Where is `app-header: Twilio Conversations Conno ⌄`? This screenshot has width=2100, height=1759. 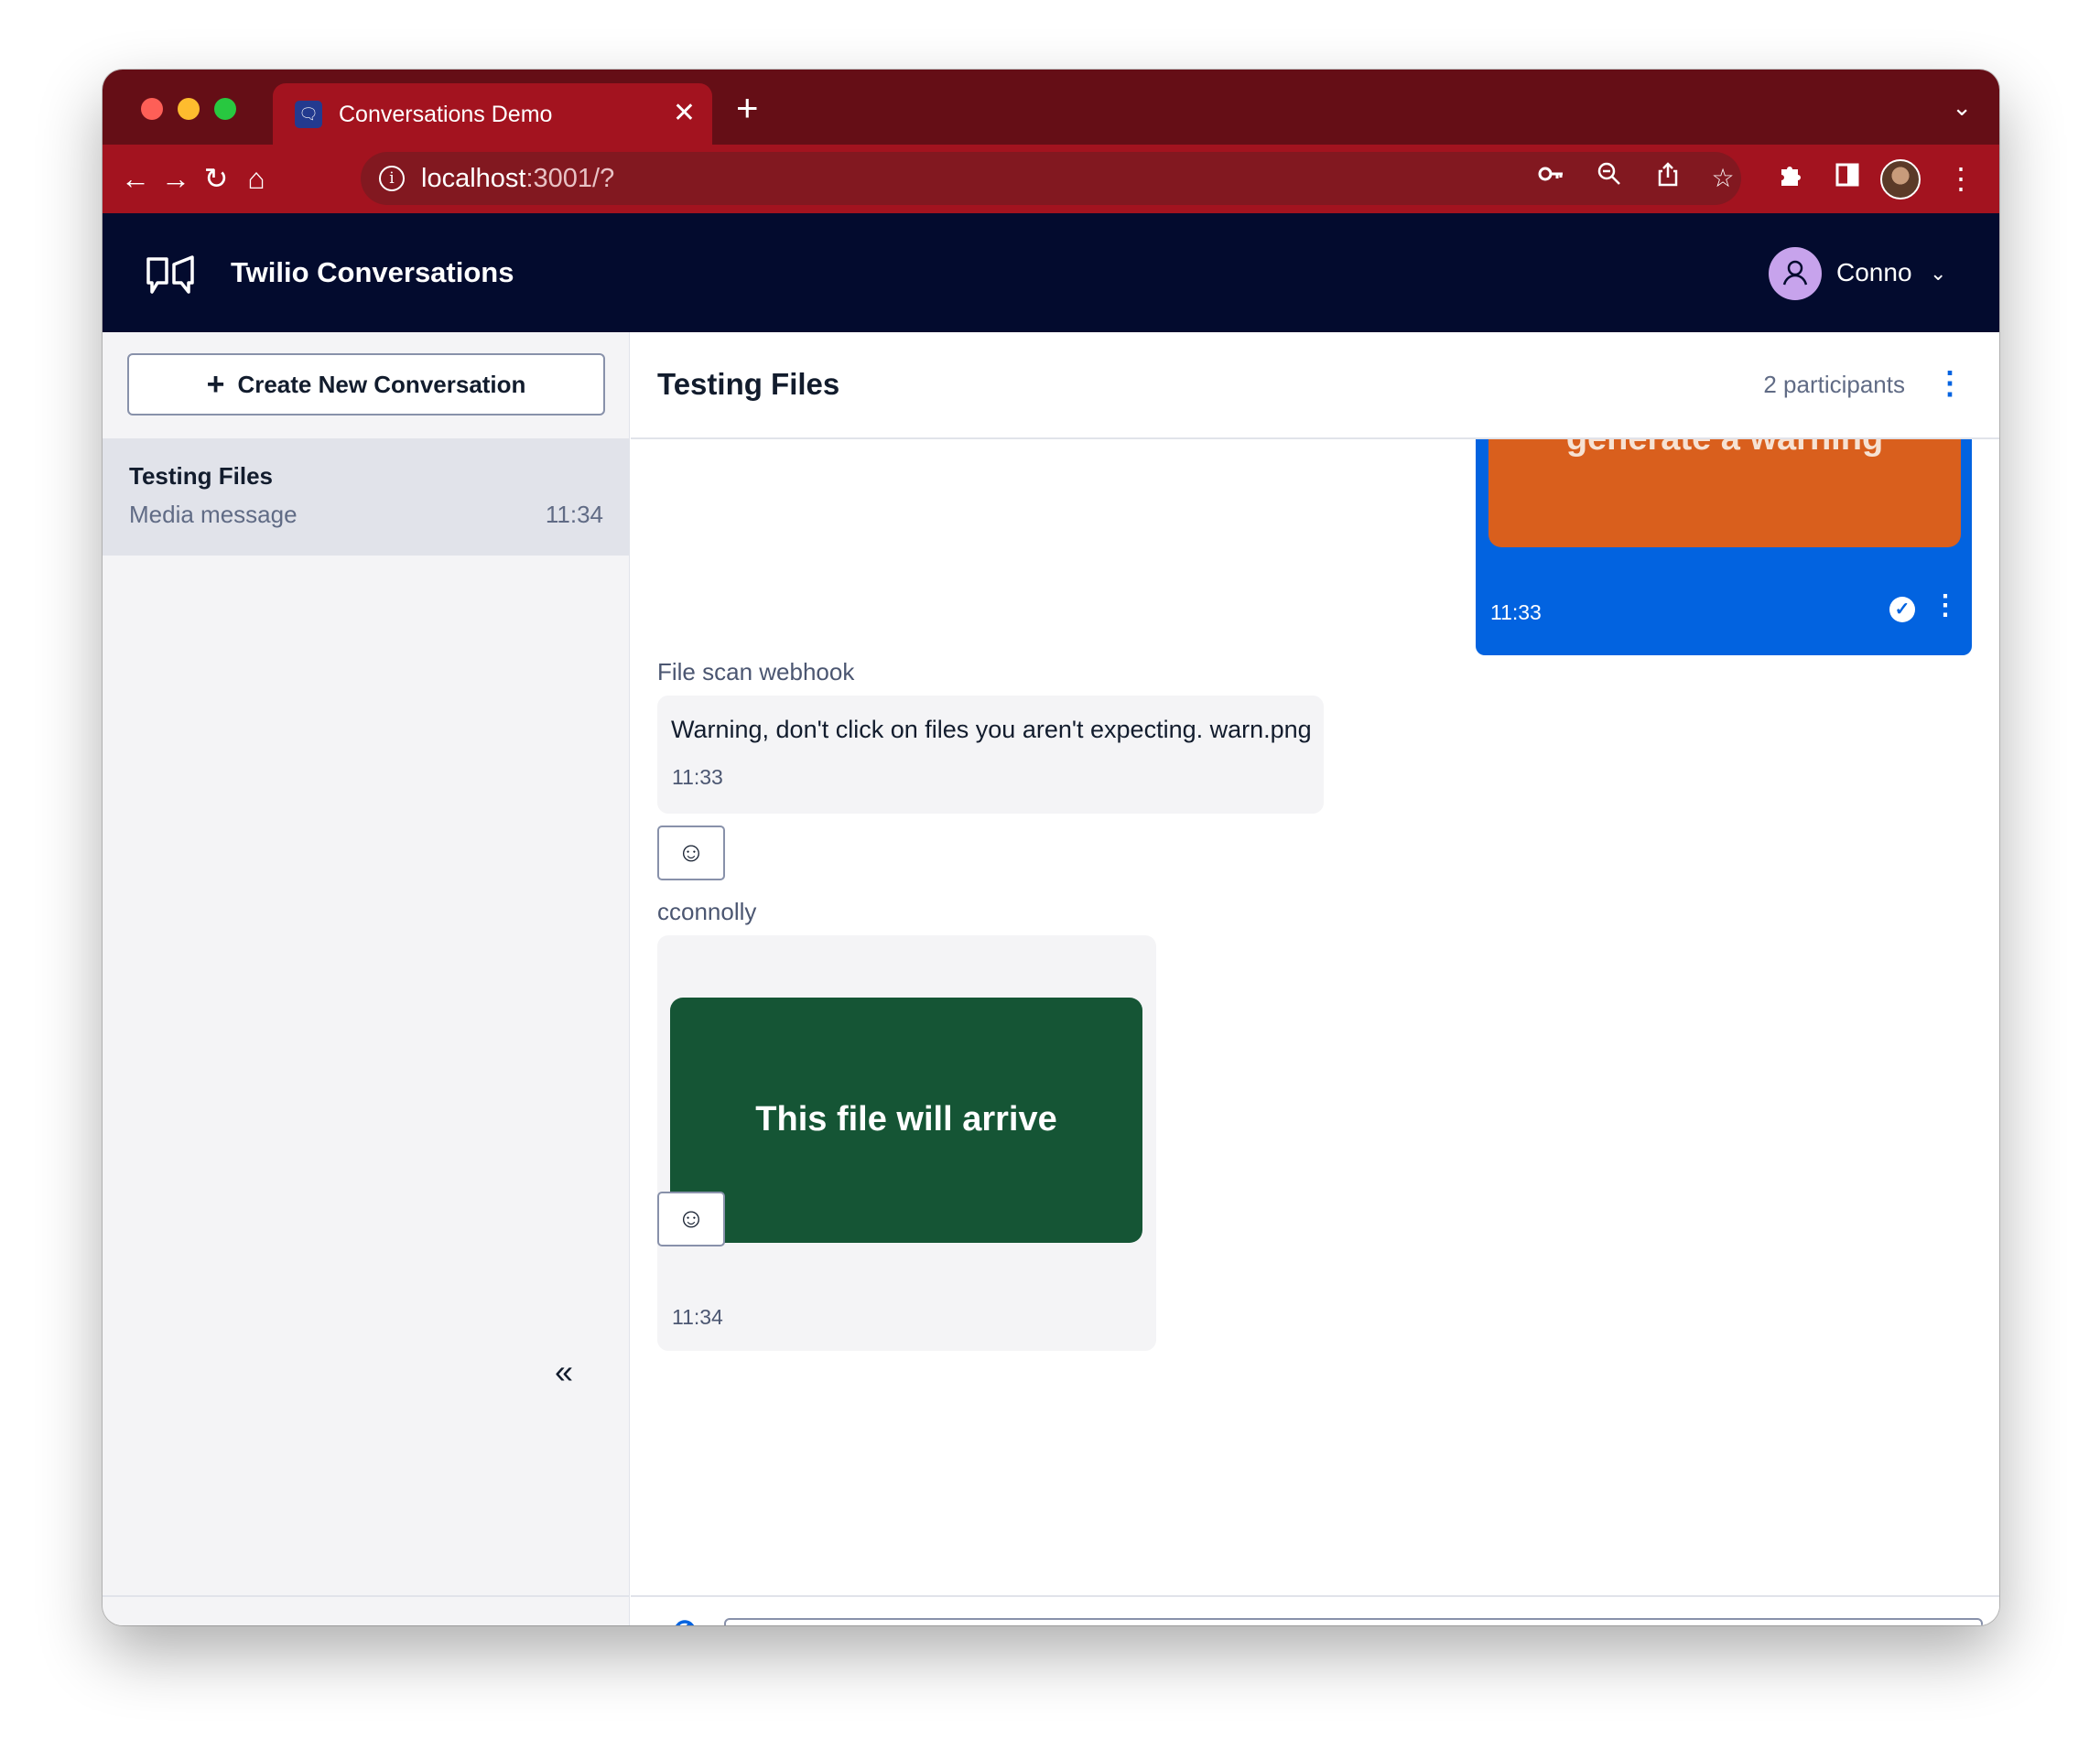 app-header: Twilio Conversations Conno ⌄ is located at coordinates (1051, 273).